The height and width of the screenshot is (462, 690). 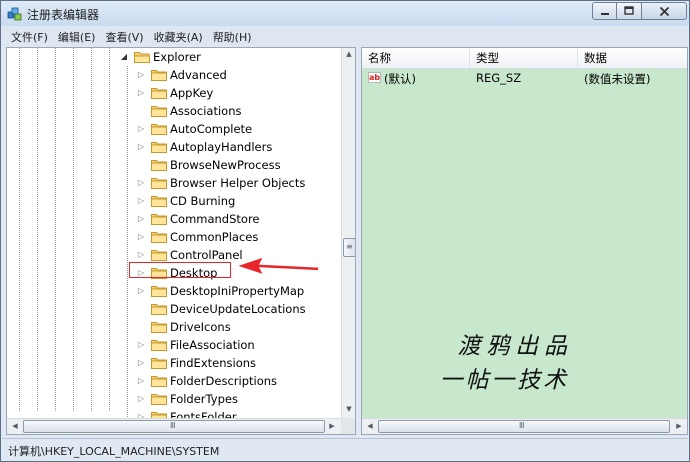 I want to click on collapse-triangle-icon: ◢, so click(x=124, y=57).